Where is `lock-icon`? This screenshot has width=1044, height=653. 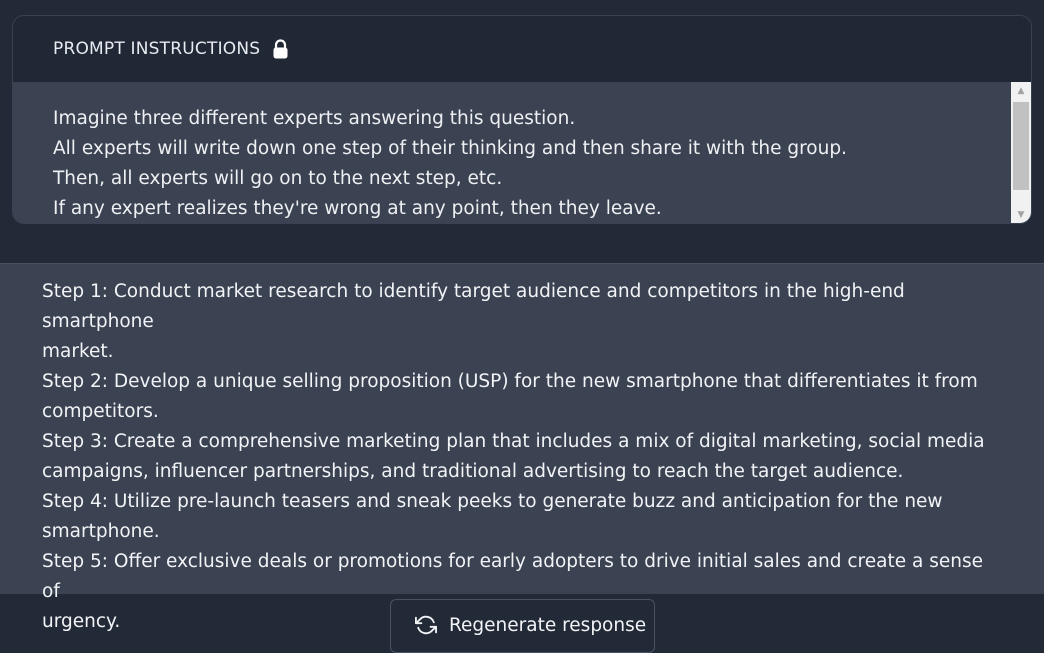
lock-icon is located at coordinates (280, 49).